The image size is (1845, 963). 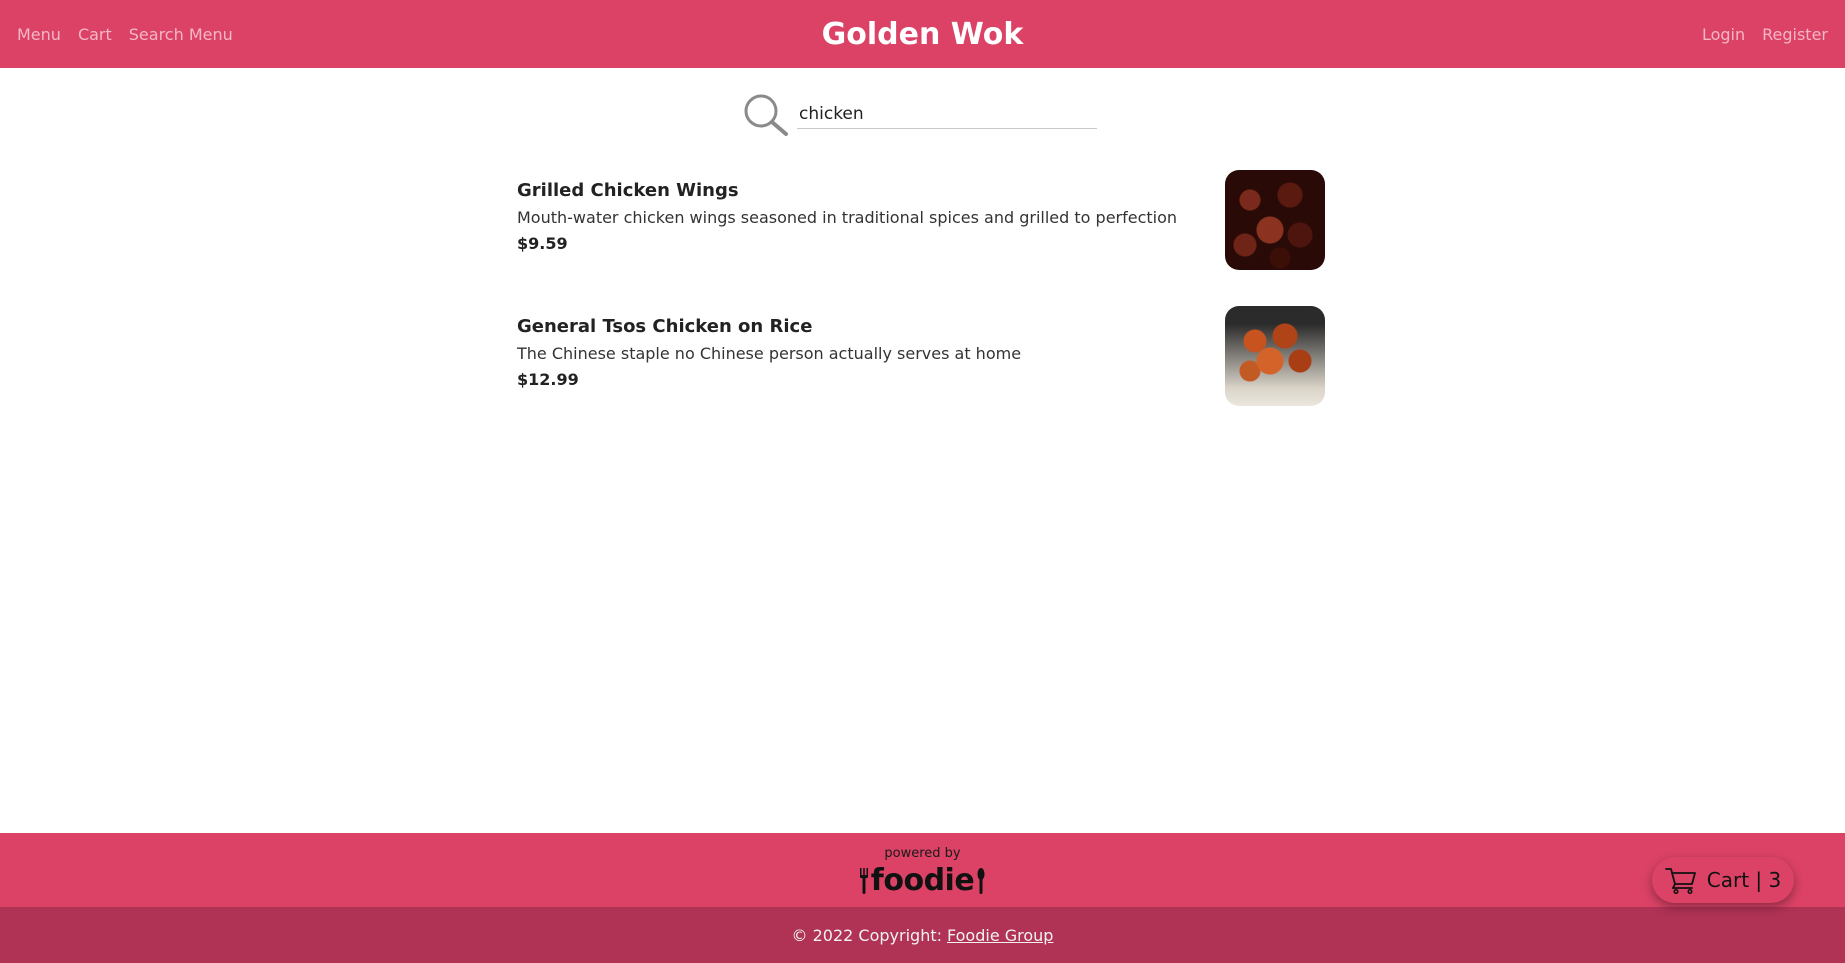 I want to click on menu-item-name: General Tsos Chicken on Rice, so click(x=665, y=326).